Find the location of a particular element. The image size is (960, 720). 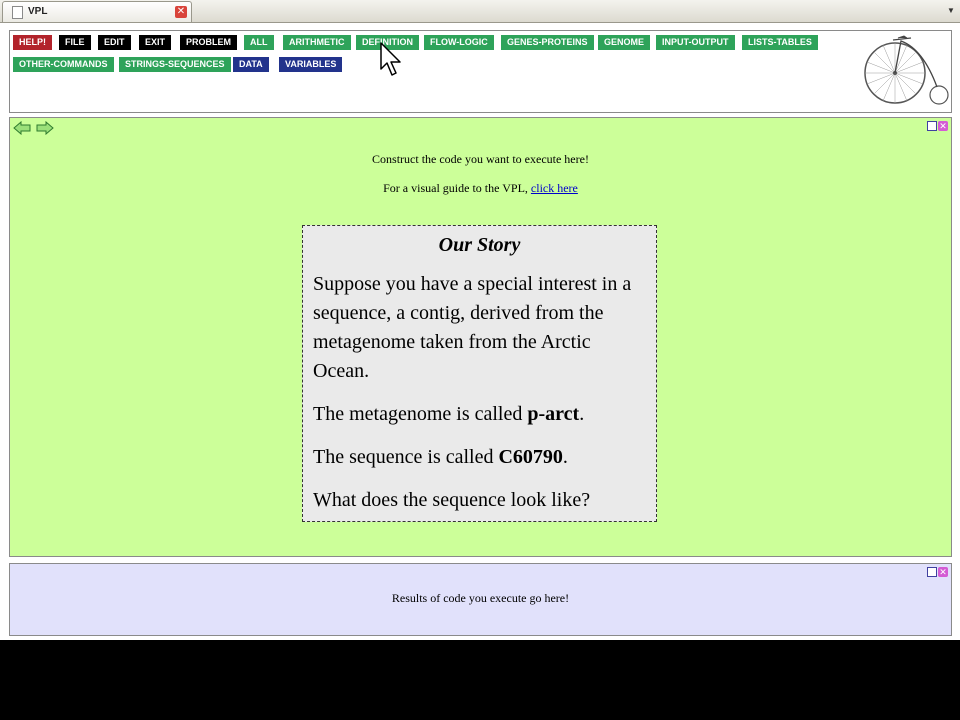

results-panel: ✕ Results of code you execute go here! is located at coordinates (480, 599).